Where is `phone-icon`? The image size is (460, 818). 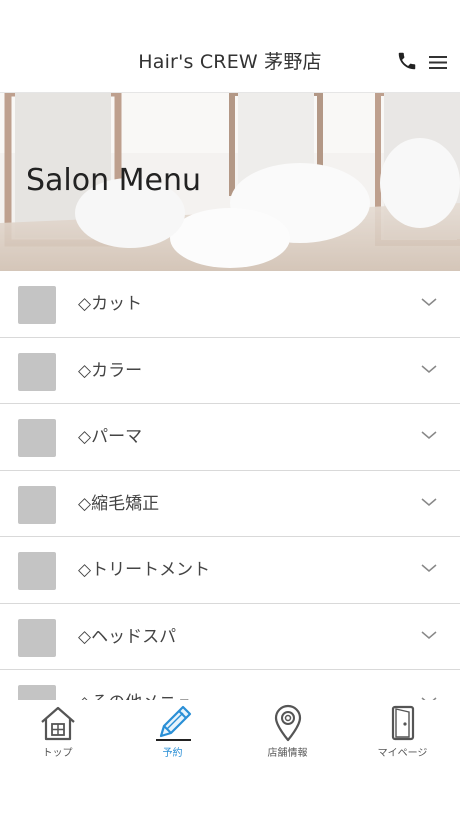 phone-icon is located at coordinates (407, 61).